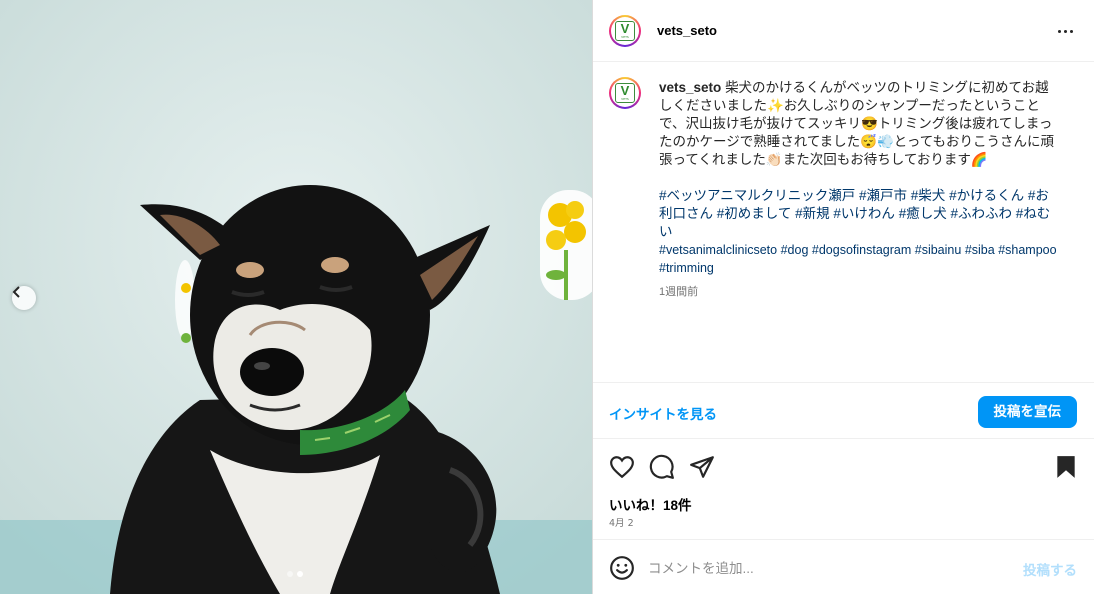 The image size is (1094, 594). Describe the element at coordinates (687, 30) in the screenshot. I see `post-username: vets_seto` at that location.